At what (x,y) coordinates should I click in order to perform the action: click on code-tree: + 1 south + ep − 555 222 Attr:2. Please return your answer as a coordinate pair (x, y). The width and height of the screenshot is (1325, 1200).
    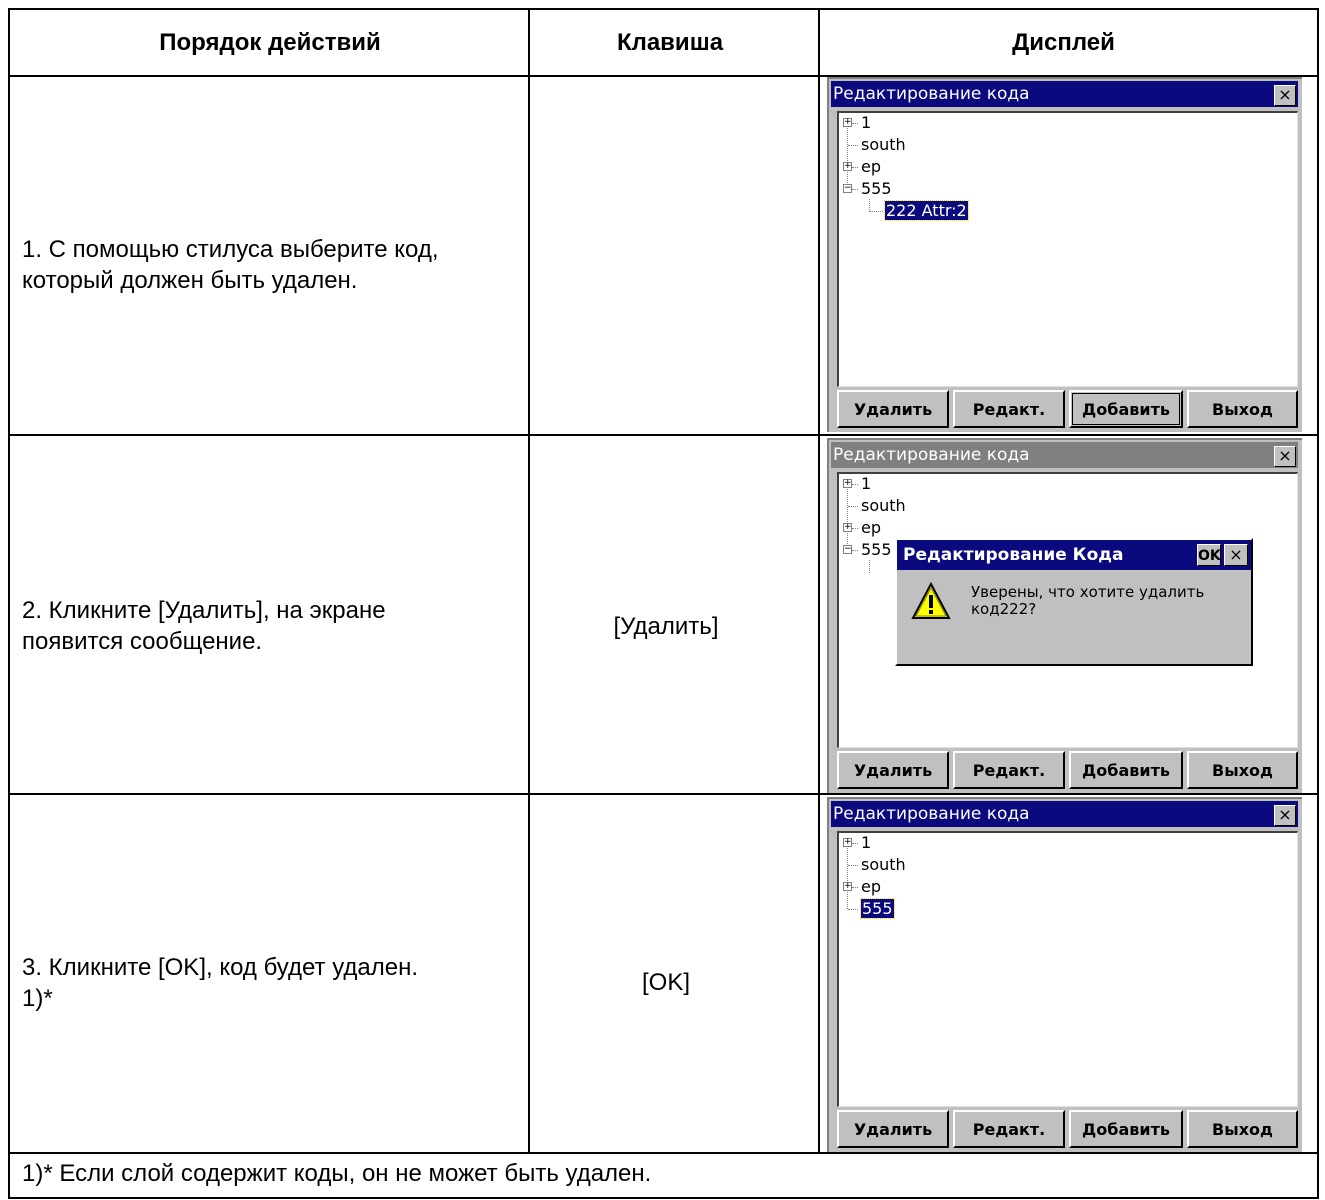
    Looking at the image, I should click on (1067, 249).